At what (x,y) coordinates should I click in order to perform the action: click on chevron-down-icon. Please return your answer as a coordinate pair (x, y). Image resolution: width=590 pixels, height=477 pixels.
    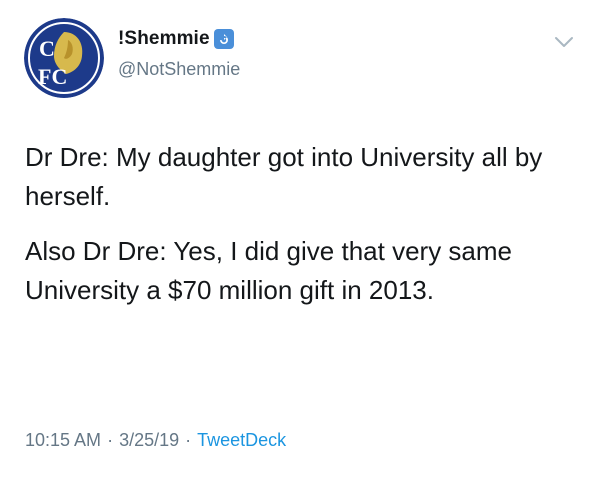
    Looking at the image, I should click on (564, 42).